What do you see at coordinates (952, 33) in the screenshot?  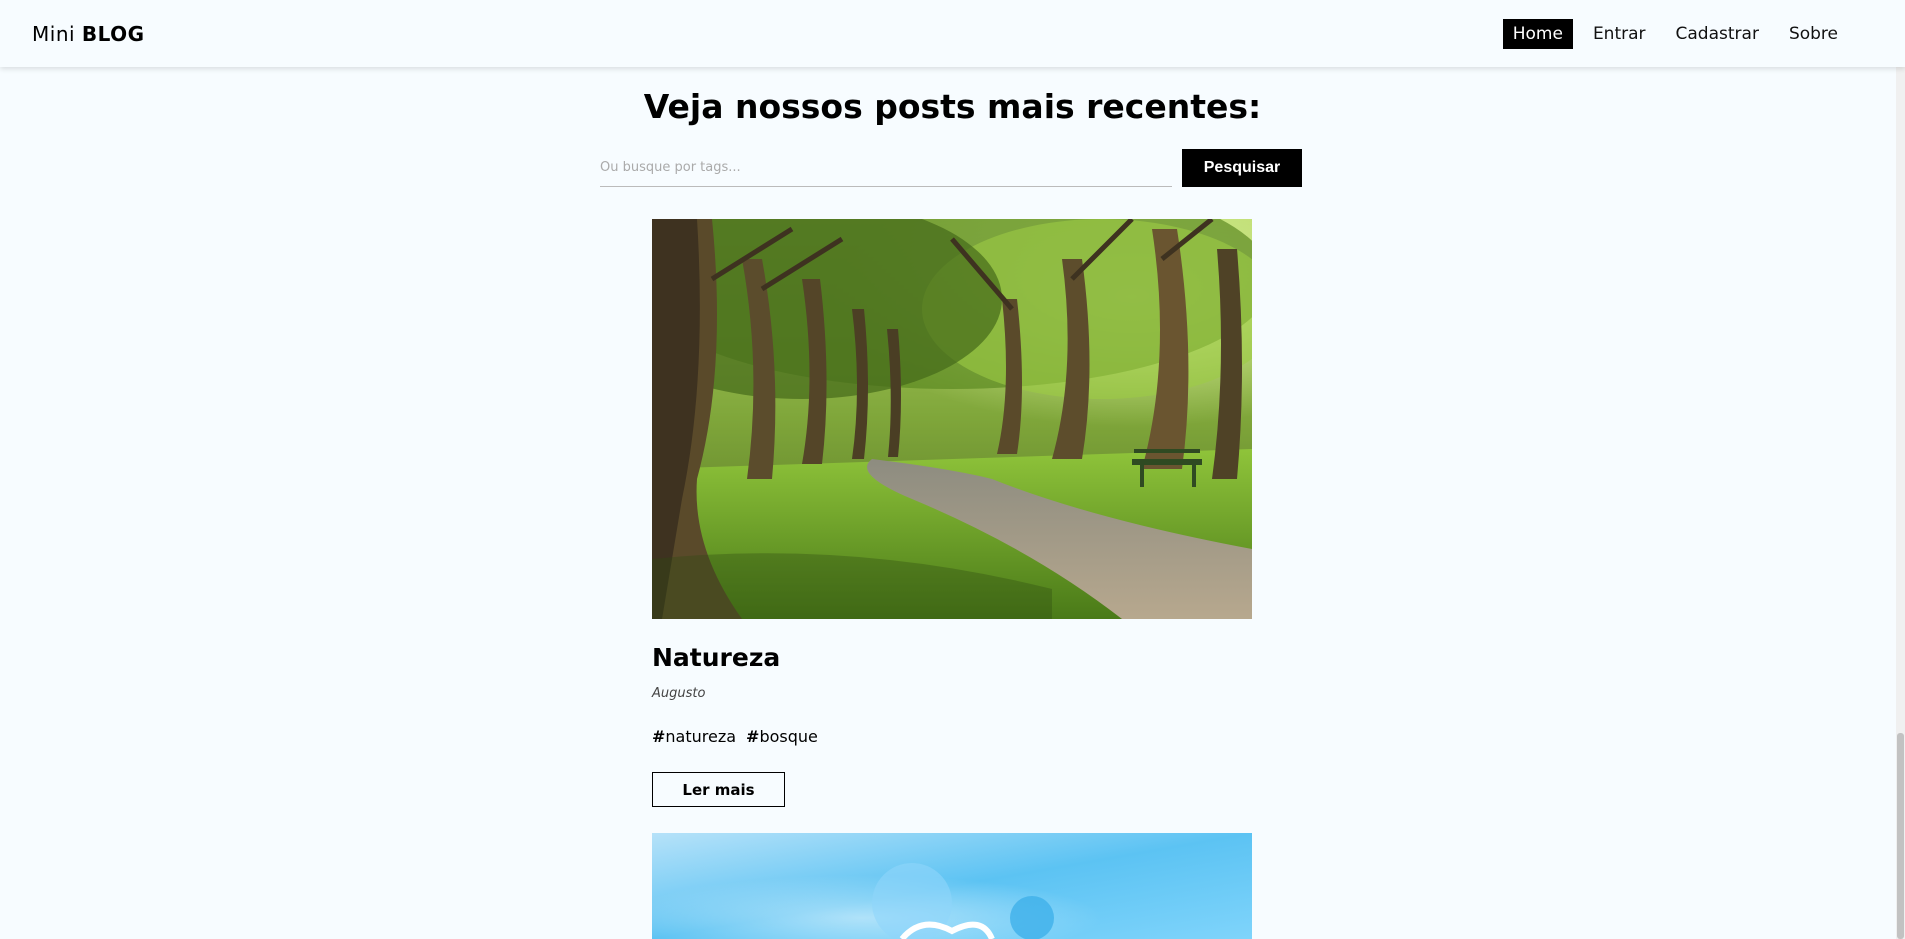 I see `navbar: Mini BLOG Home Entrar Cadastrar Sobre` at bounding box center [952, 33].